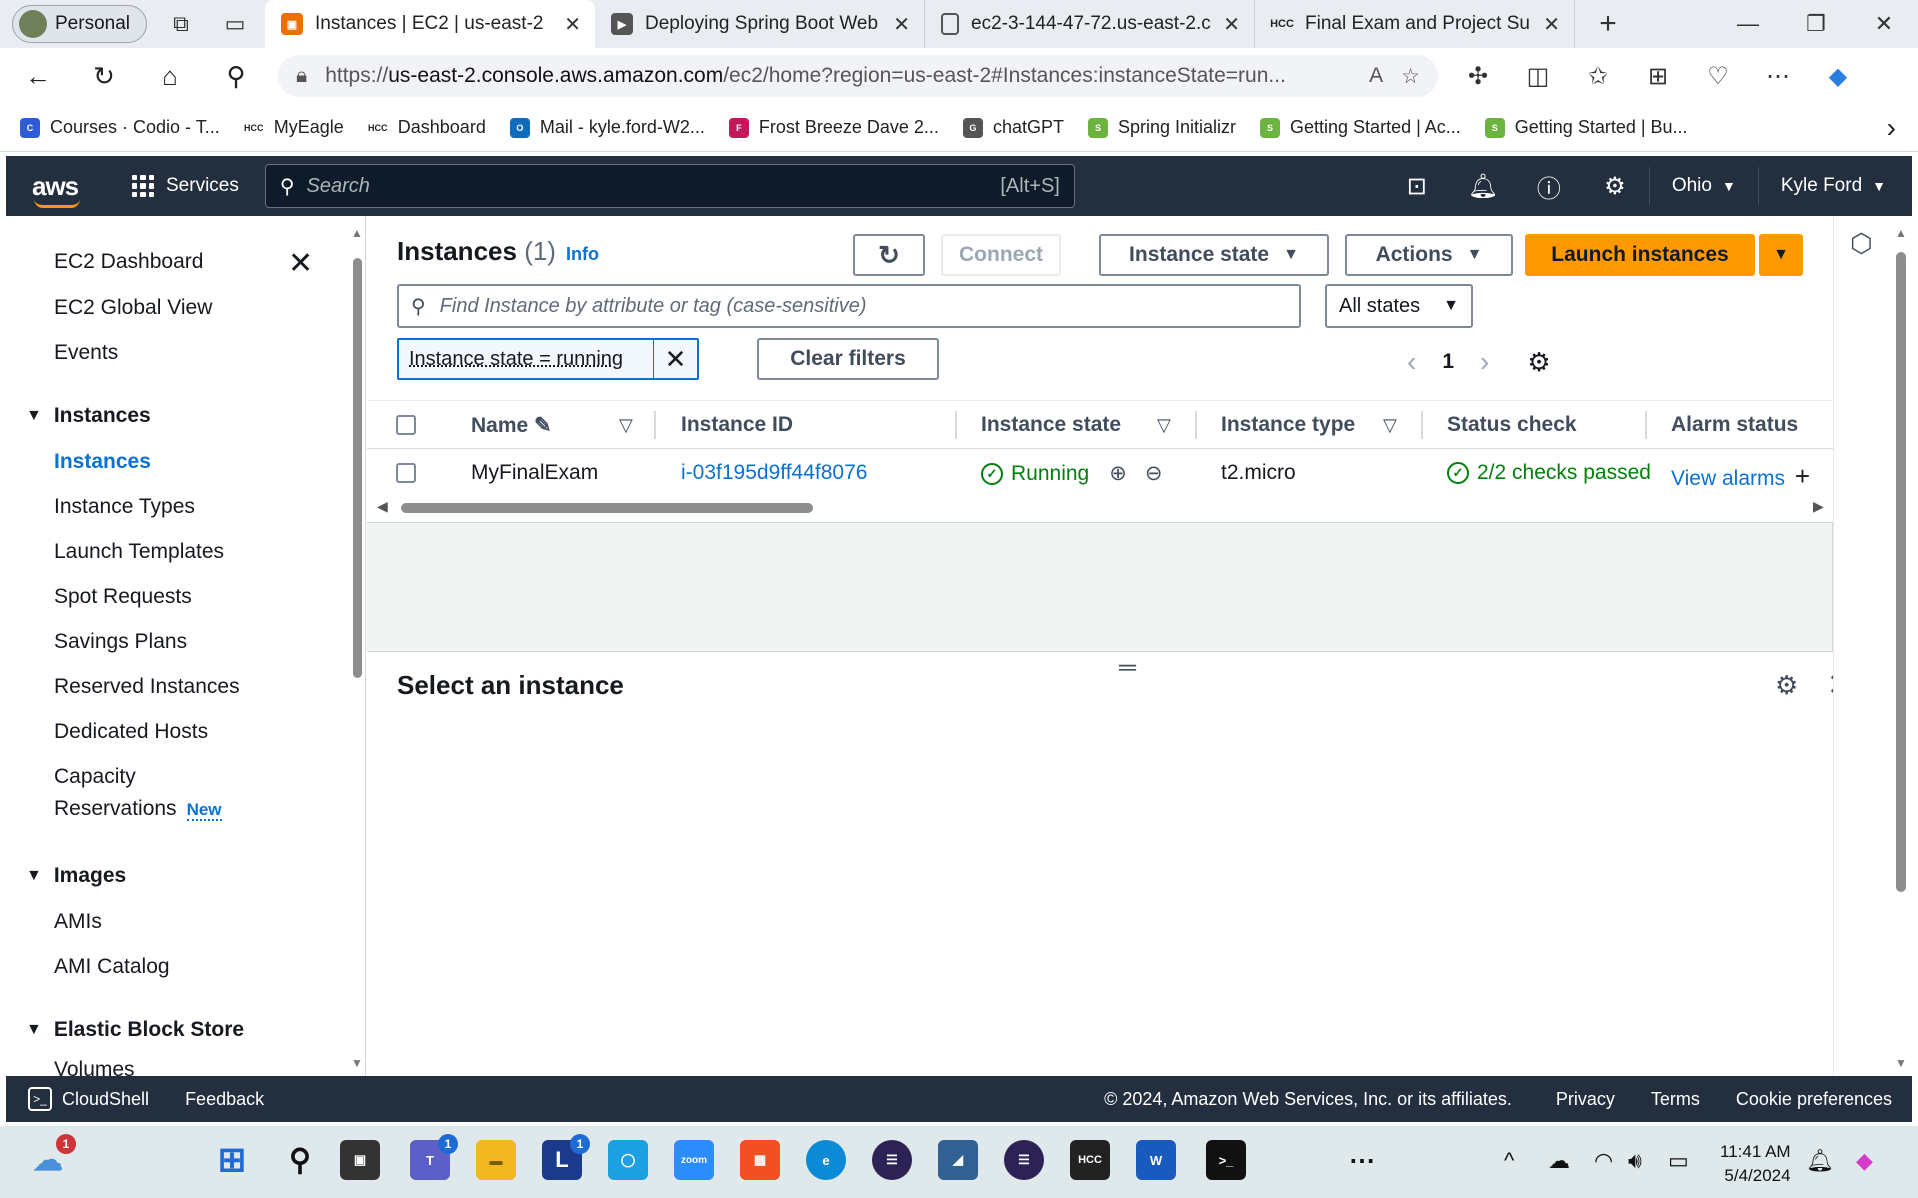  Describe the element at coordinates (426, 127) in the screenshot. I see `bookmark-item: HCC Dashboard` at that location.